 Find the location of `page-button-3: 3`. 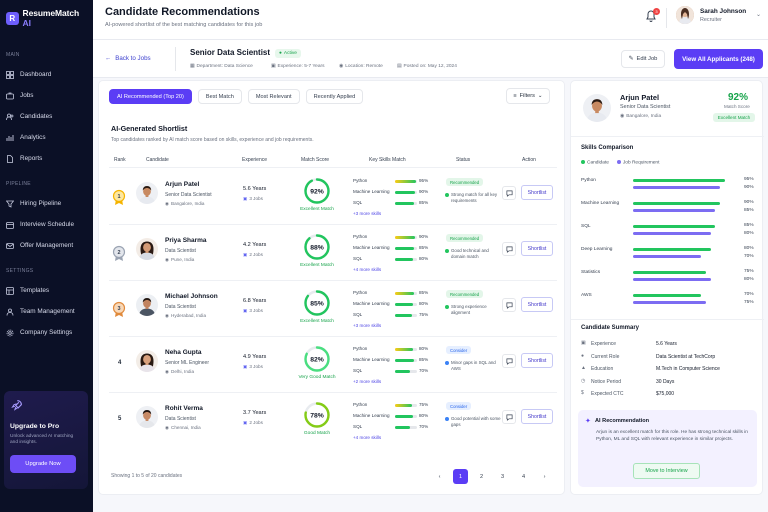

page-button-3: 3 is located at coordinates (502, 476).